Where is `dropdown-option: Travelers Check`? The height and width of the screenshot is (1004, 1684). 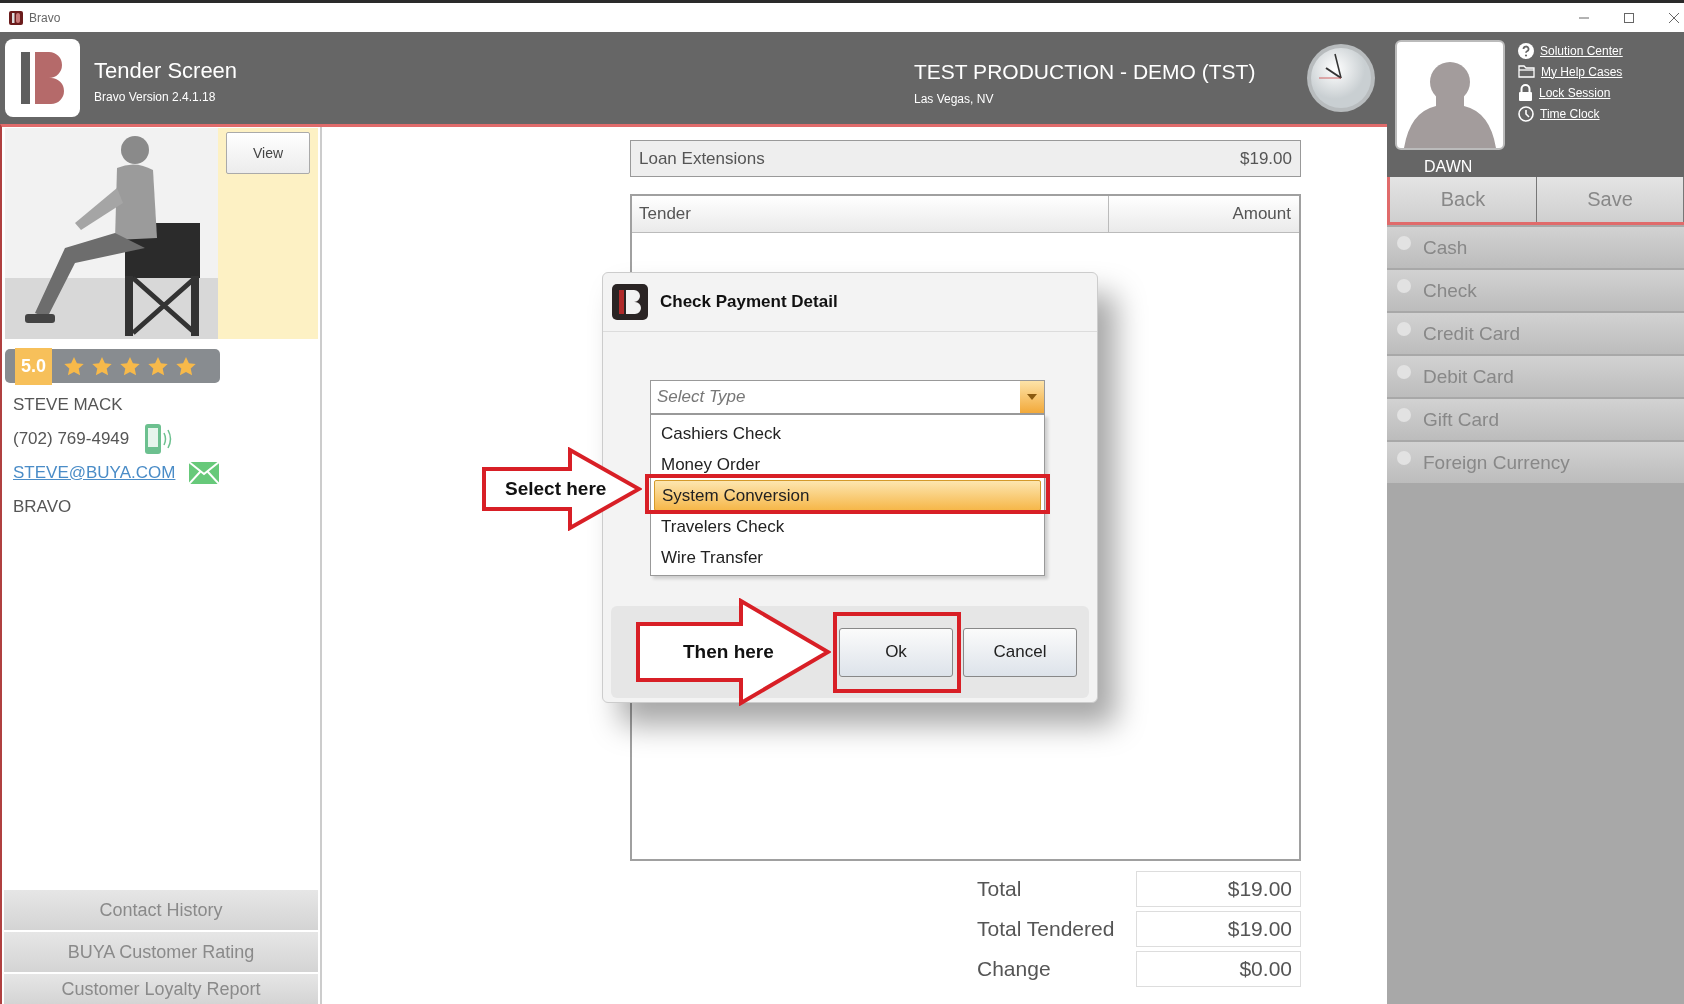 dropdown-option: Travelers Check is located at coordinates (847, 526).